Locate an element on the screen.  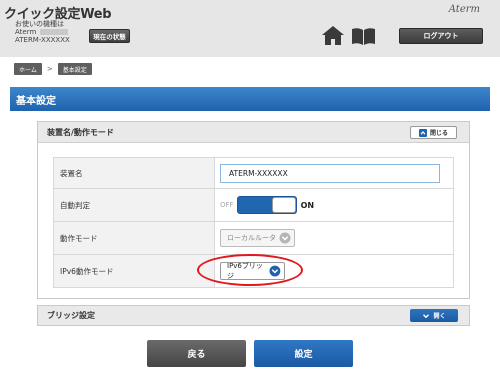
toggle-knob is located at coordinates (283, 205).